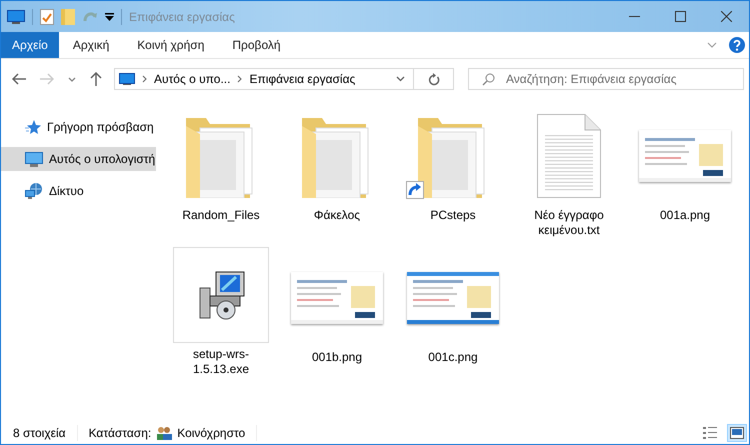 This screenshot has height=445, width=750. Describe the element at coordinates (337, 215) in the screenshot. I see `file-name: Φάκελος` at that location.